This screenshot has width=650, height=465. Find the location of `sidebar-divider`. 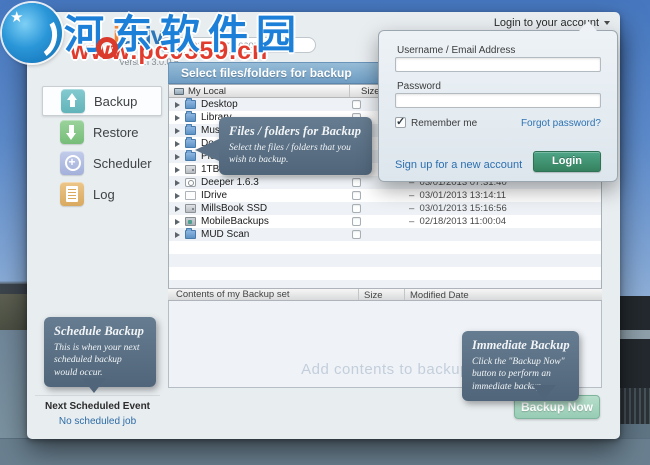

sidebar-divider is located at coordinates (97, 395).